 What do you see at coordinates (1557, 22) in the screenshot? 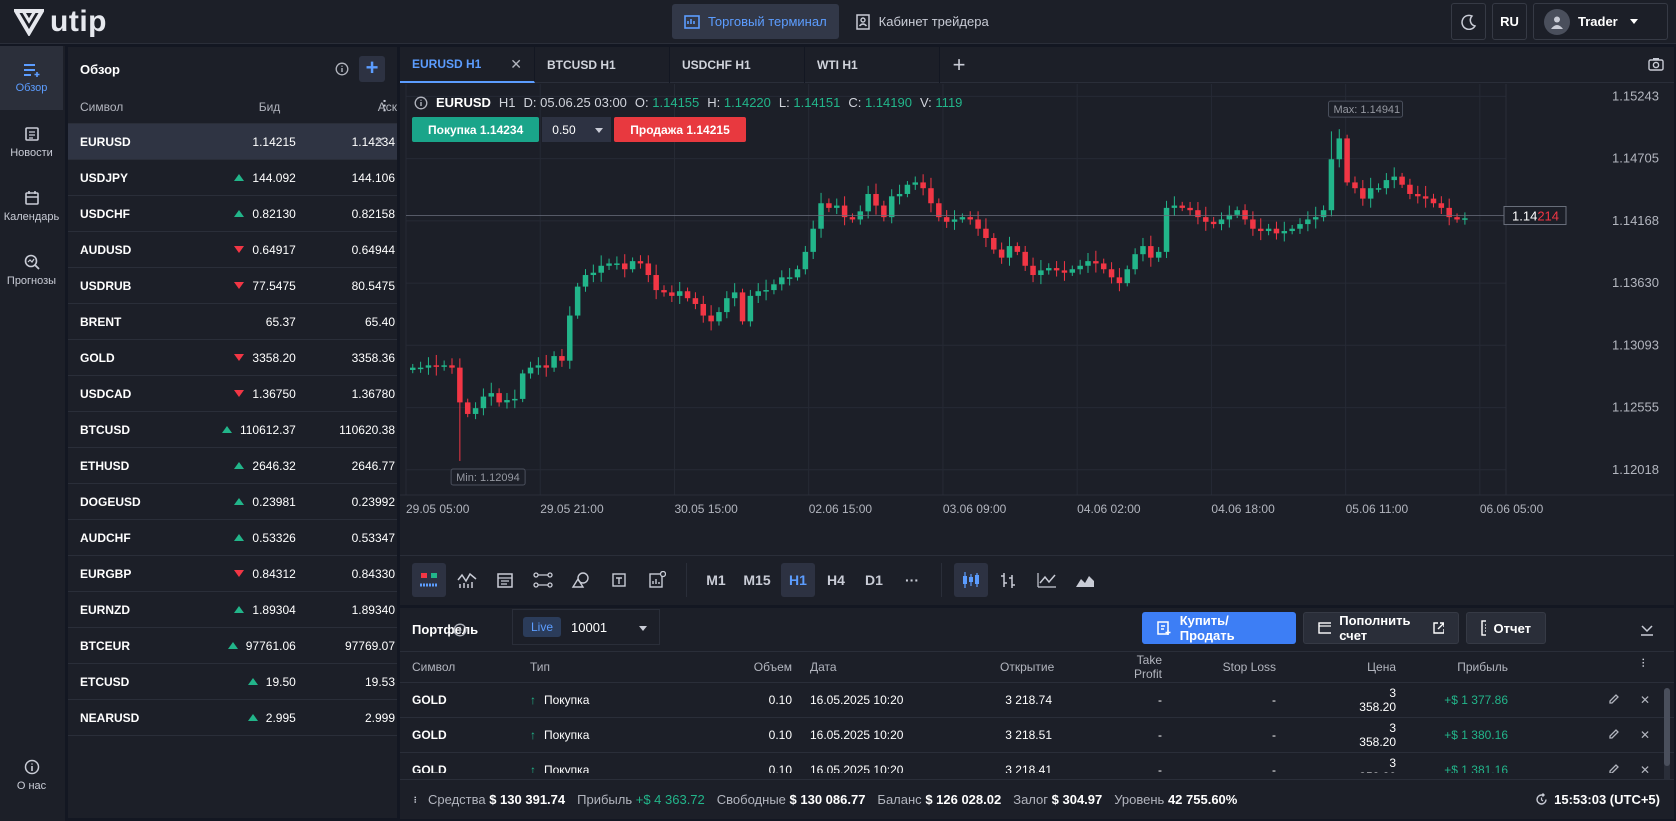
I see `user-icon` at bounding box center [1557, 22].